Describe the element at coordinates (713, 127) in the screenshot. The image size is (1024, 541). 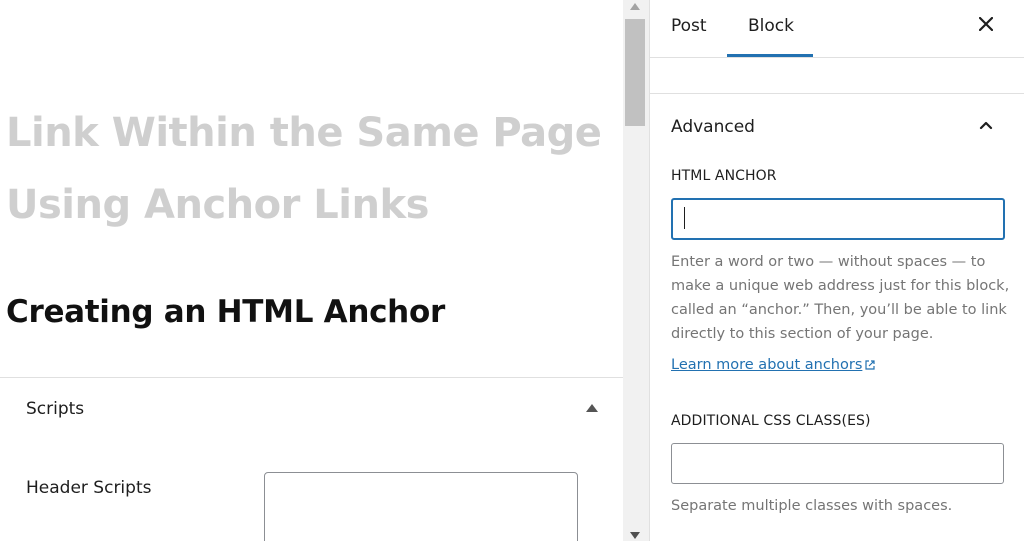
I see `advanced-panel-toggle: Advanced` at that location.